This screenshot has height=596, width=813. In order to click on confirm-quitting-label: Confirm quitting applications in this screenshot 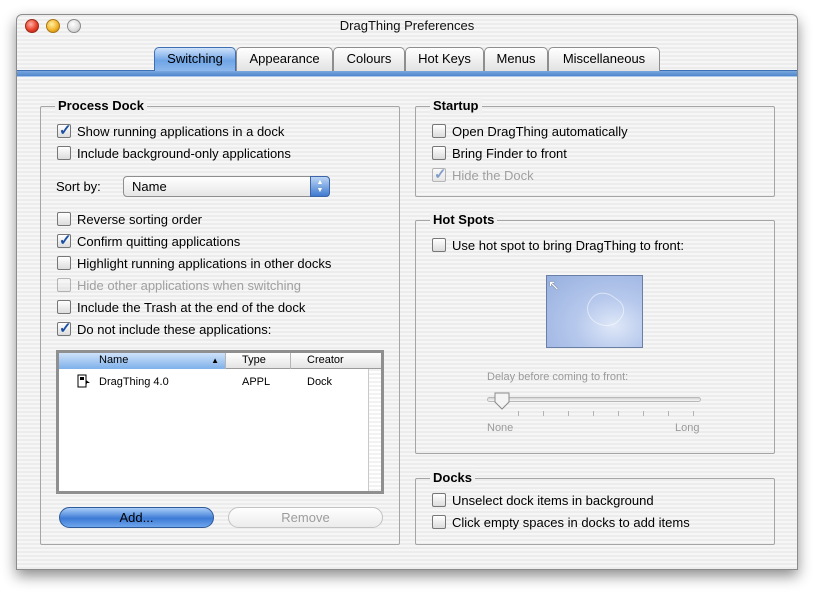, I will do `click(159, 241)`.